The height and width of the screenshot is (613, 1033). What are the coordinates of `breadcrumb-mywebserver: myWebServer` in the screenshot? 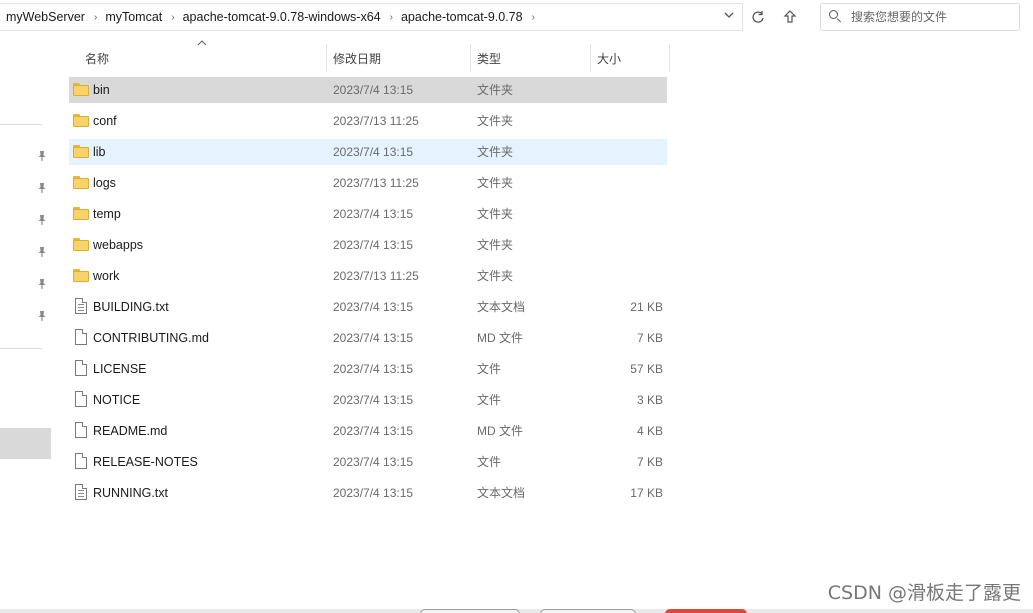 It's located at (42, 17).